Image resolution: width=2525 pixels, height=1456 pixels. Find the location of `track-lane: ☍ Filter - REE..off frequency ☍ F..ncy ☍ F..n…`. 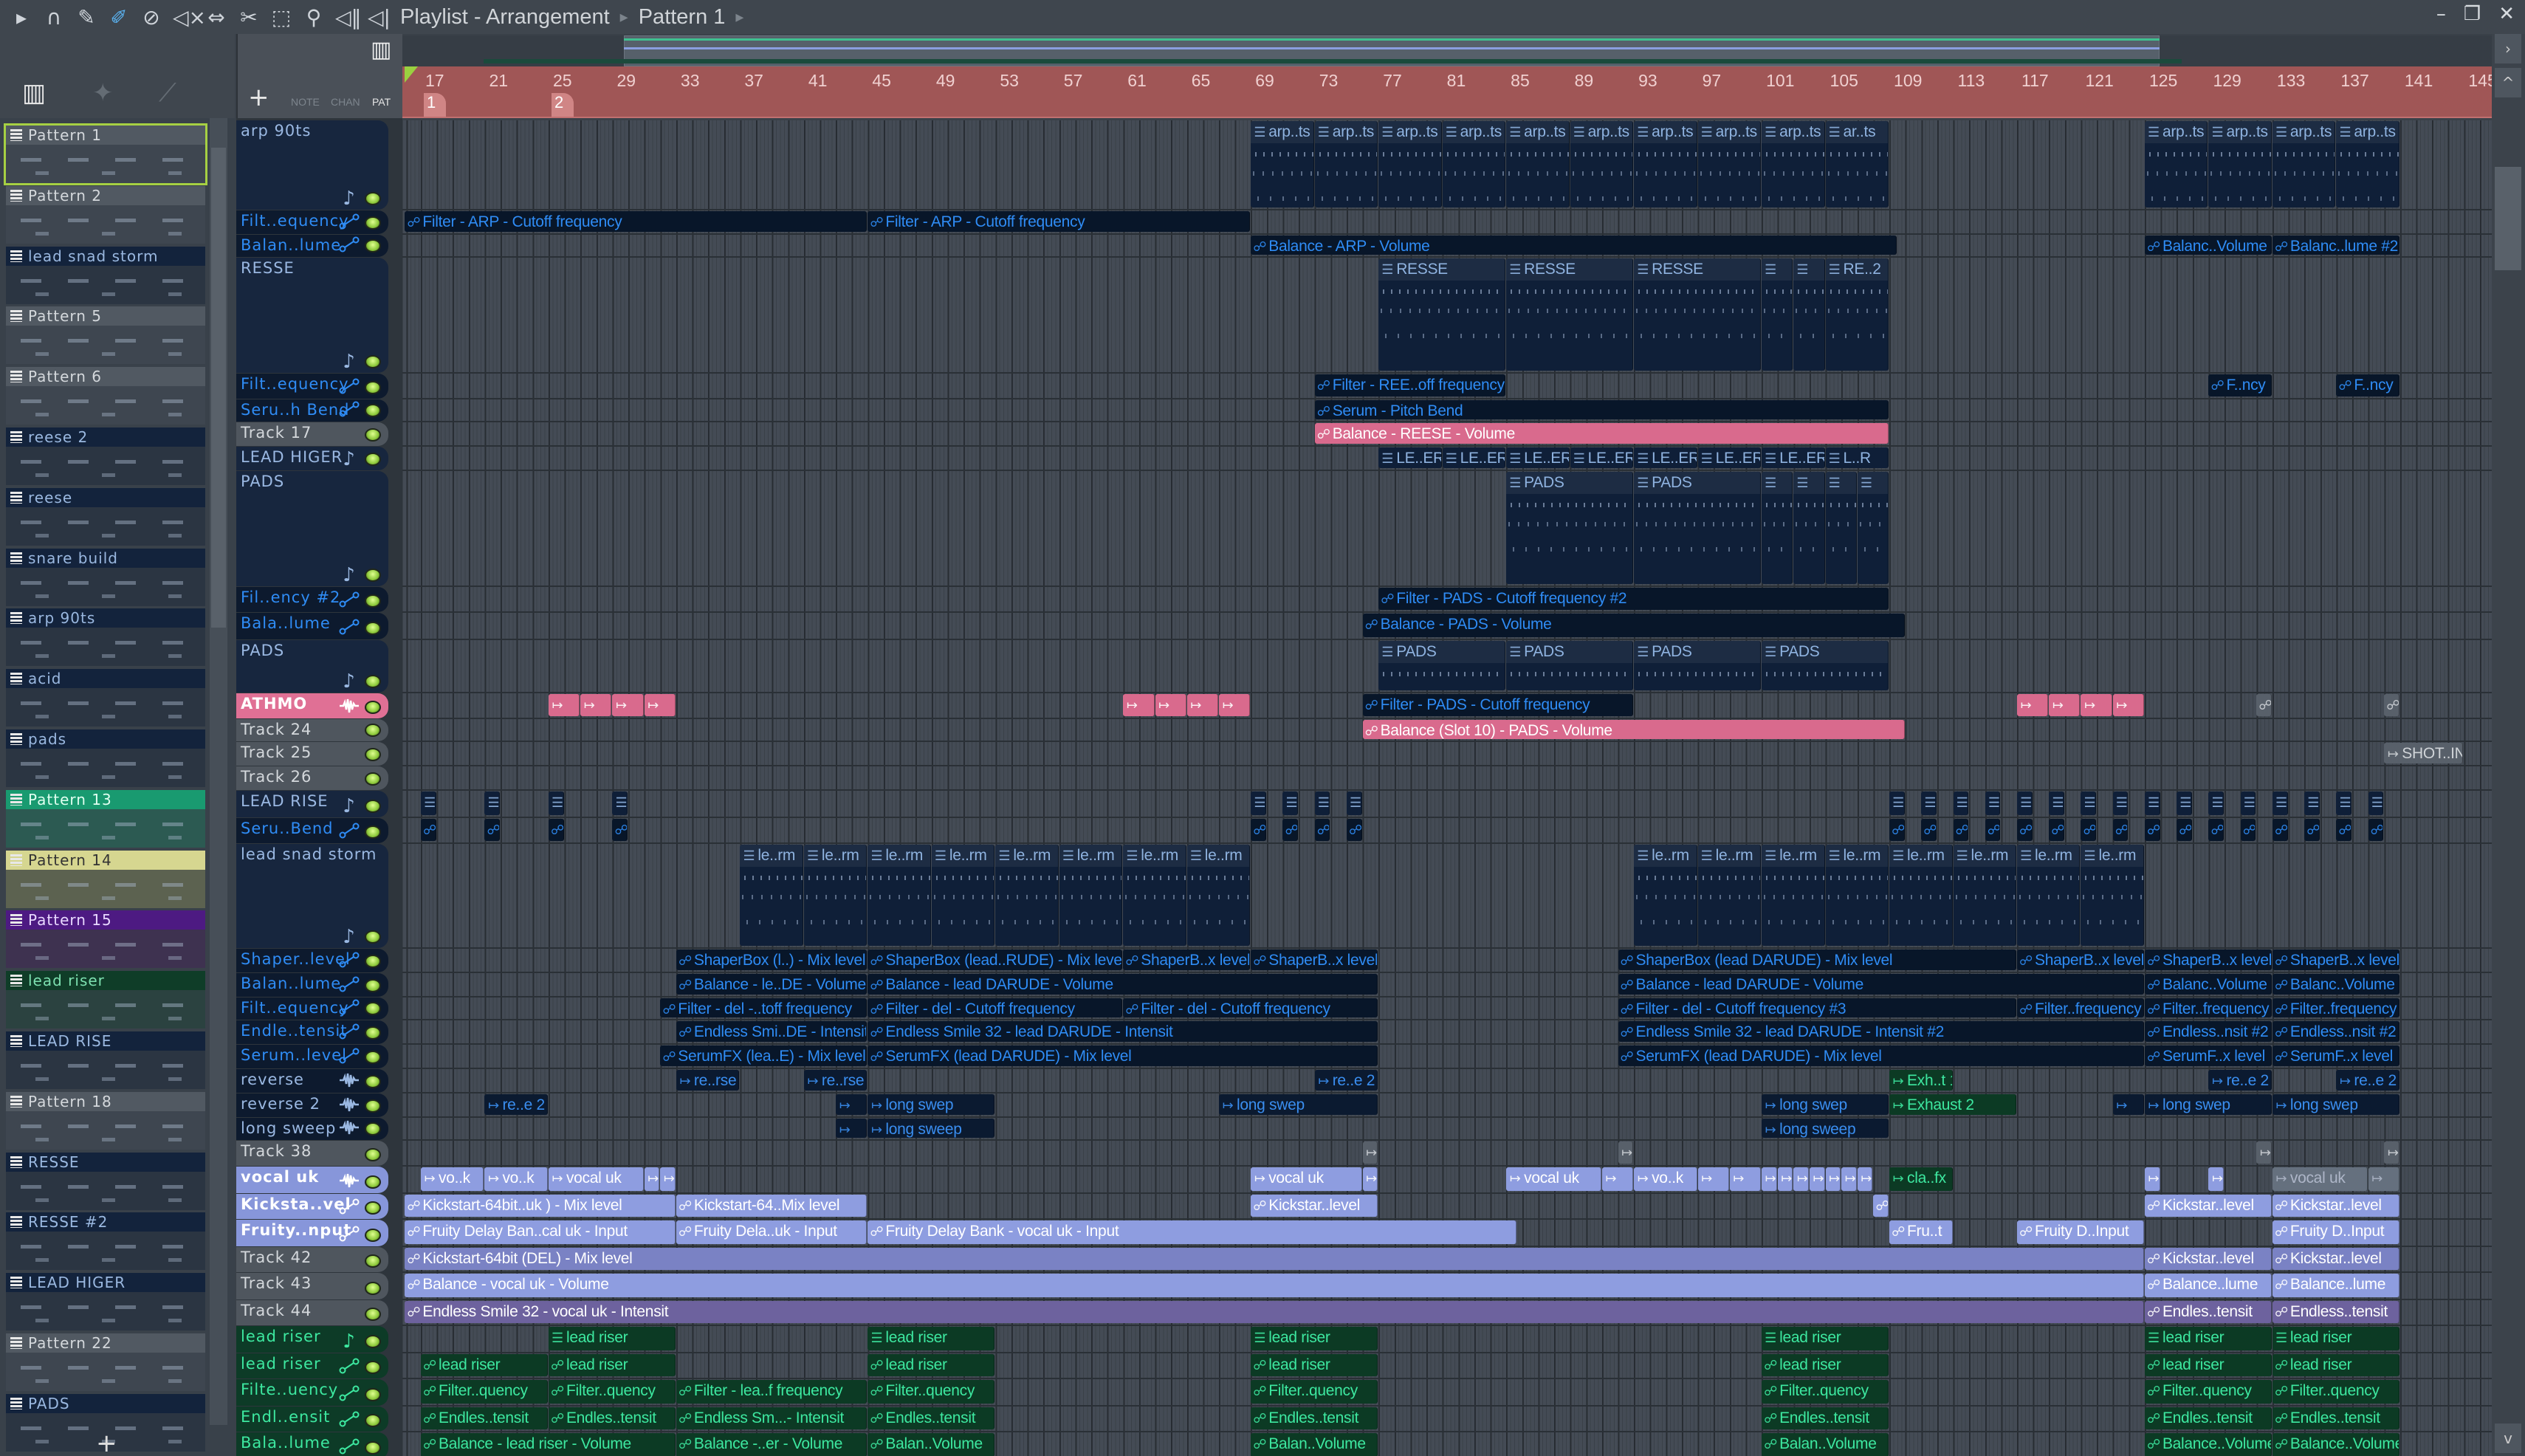

track-lane: ☍ Filter - REE..off frequency ☍ F..ncy ☍ F..n… is located at coordinates (1447, 387).